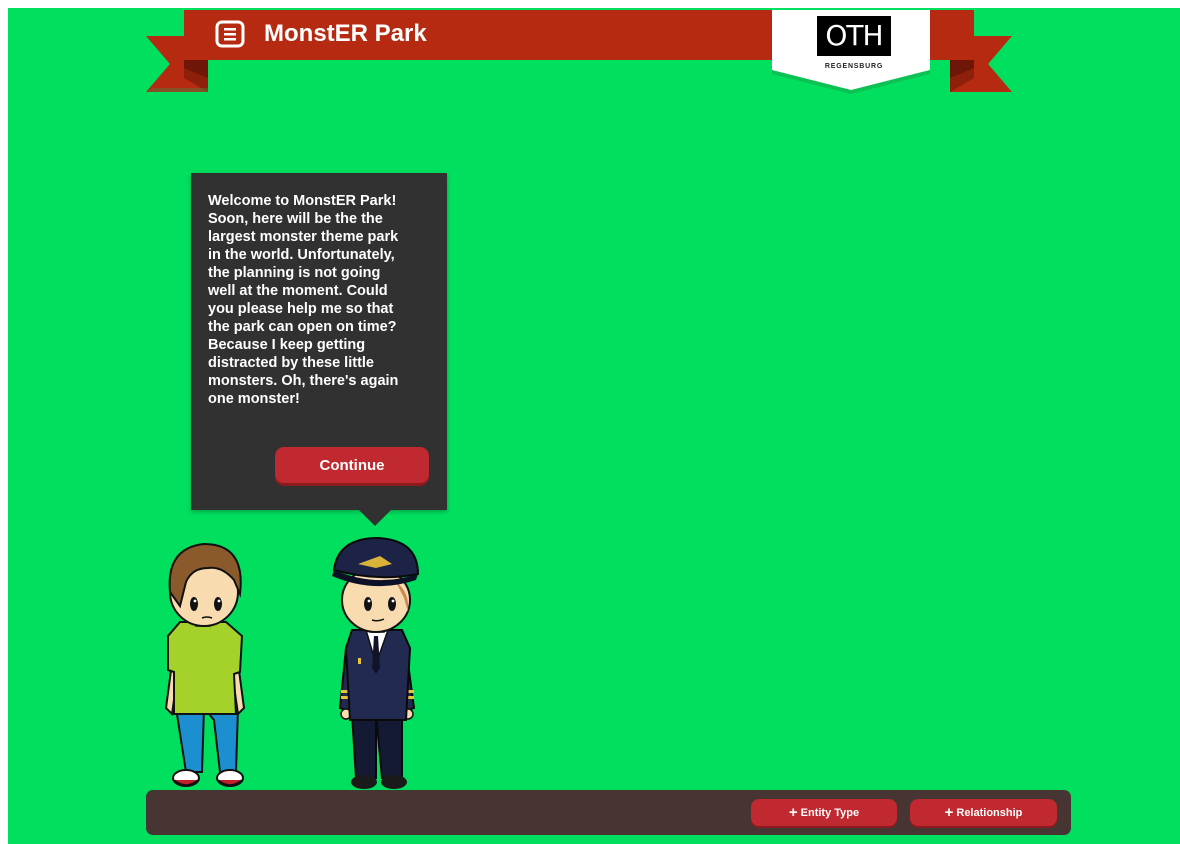 Image resolution: width=1180 pixels, height=844 pixels. I want to click on add-relationship-label: Relationship, so click(989, 812).